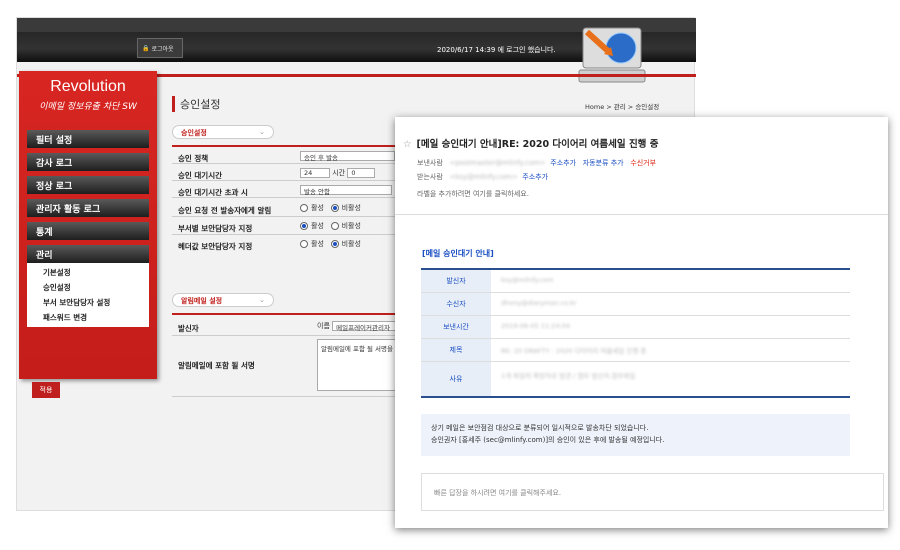 The width and height of the screenshot is (900, 550). What do you see at coordinates (323, 326) in the screenshot?
I see `sender-name-label: 이름` at bounding box center [323, 326].